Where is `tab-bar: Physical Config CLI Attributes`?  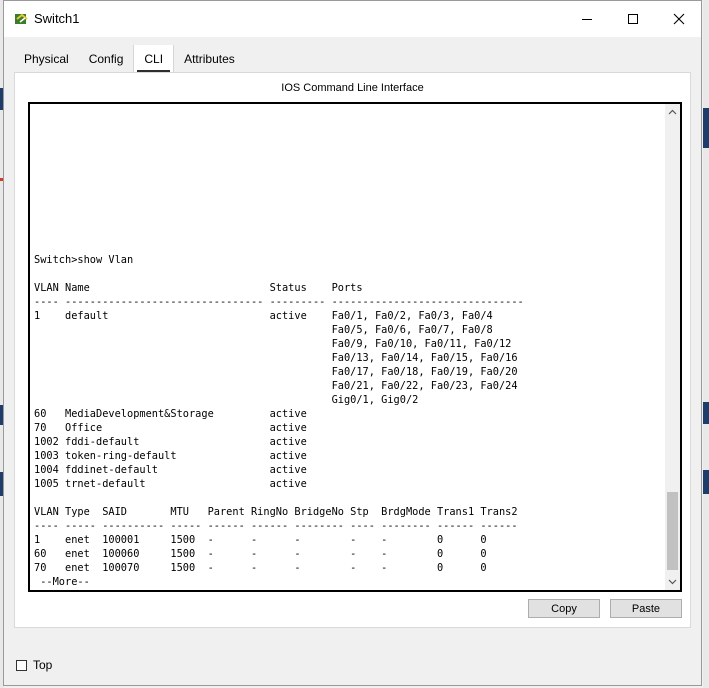
tab-bar: Physical Config CLI Attributes is located at coordinates (129, 60).